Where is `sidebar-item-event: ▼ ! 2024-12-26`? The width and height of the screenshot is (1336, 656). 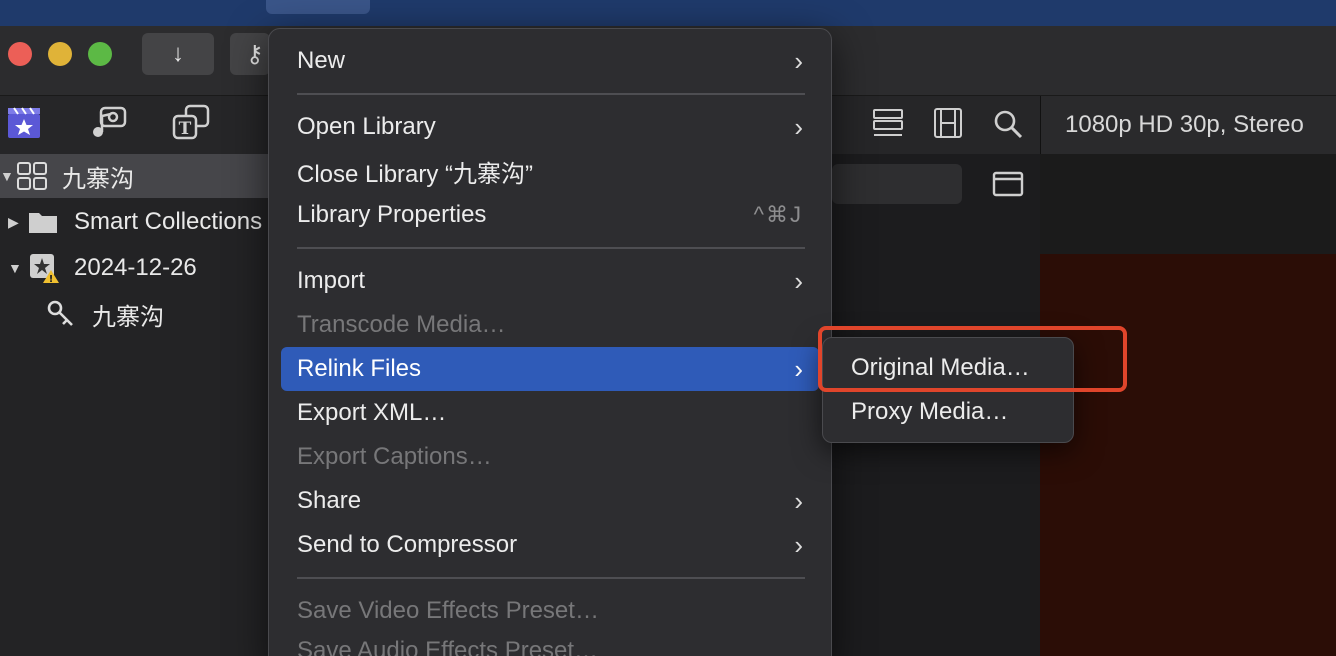
sidebar-item-event: ▼ ! 2024-12-26 is located at coordinates (98, 268).